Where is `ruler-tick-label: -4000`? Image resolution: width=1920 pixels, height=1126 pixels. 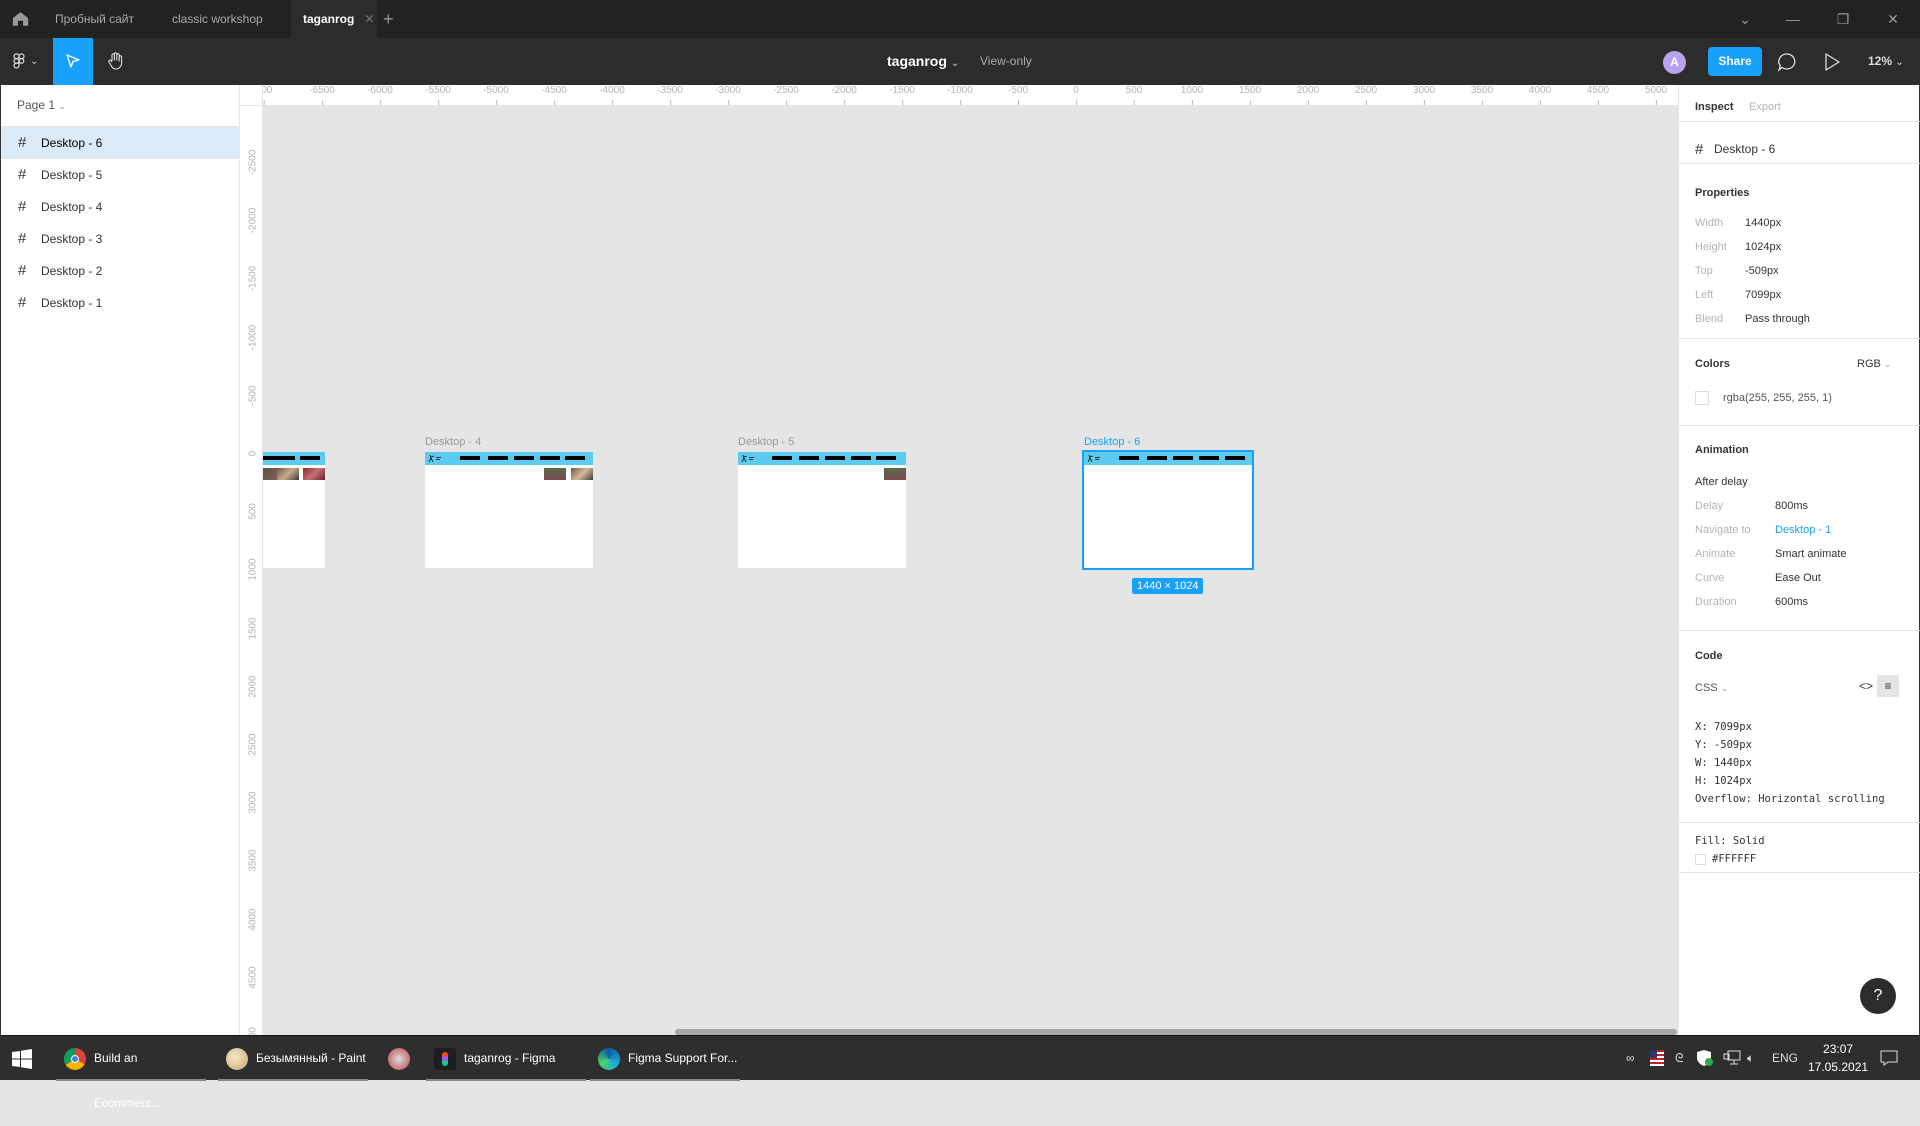
ruler-tick-label: -4000 is located at coordinates (612, 95).